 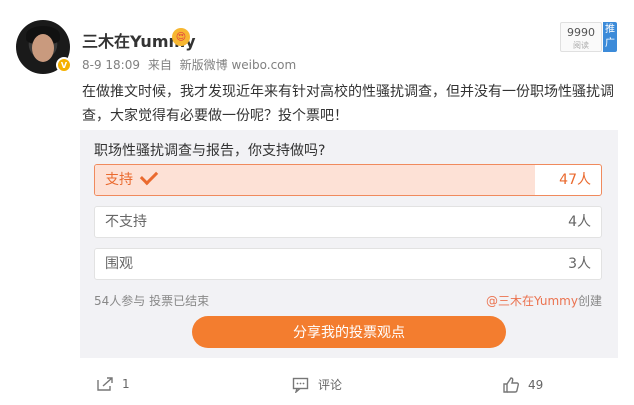 I want to click on poll-option-not-support: 不支持 4人, so click(x=348, y=222).